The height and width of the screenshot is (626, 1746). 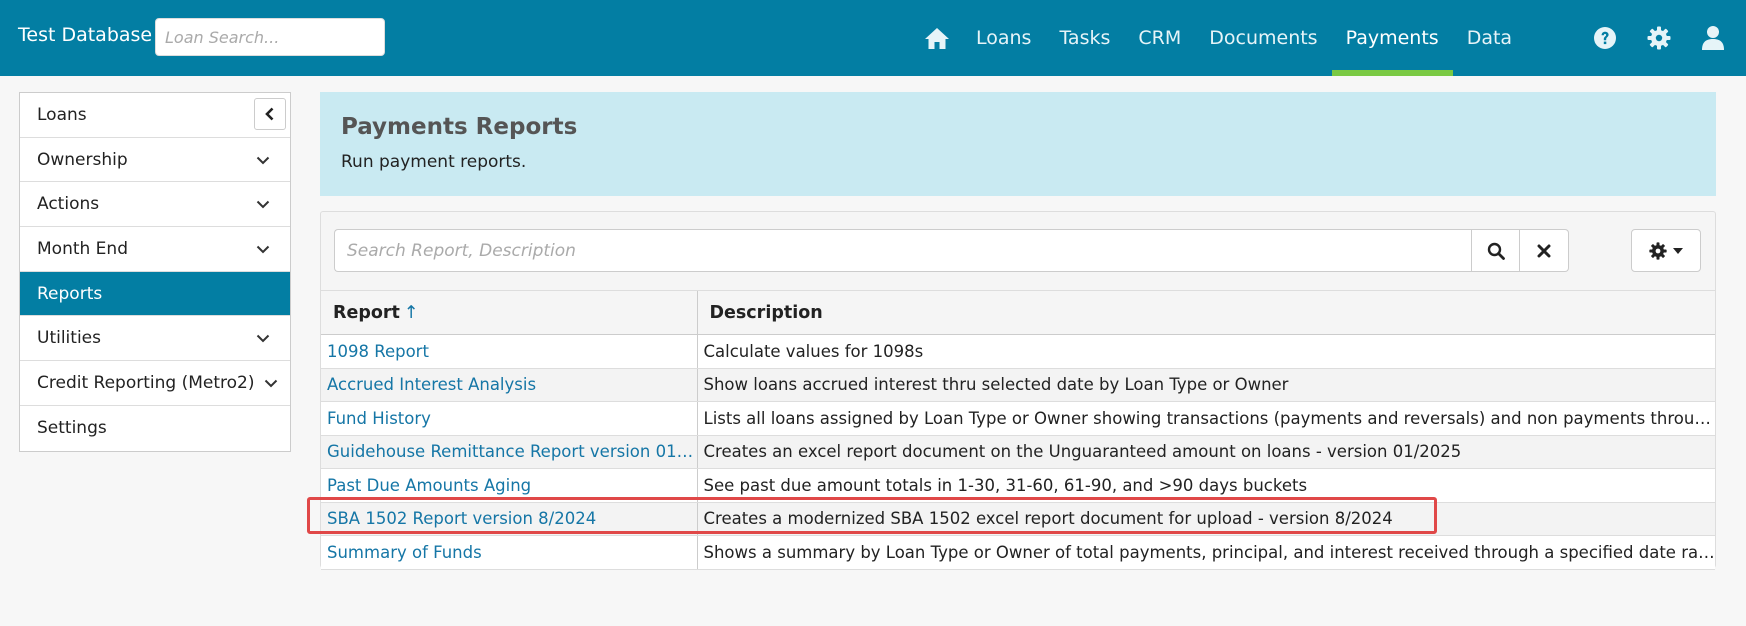 I want to click on report-link: 1098 Report, so click(x=509, y=351).